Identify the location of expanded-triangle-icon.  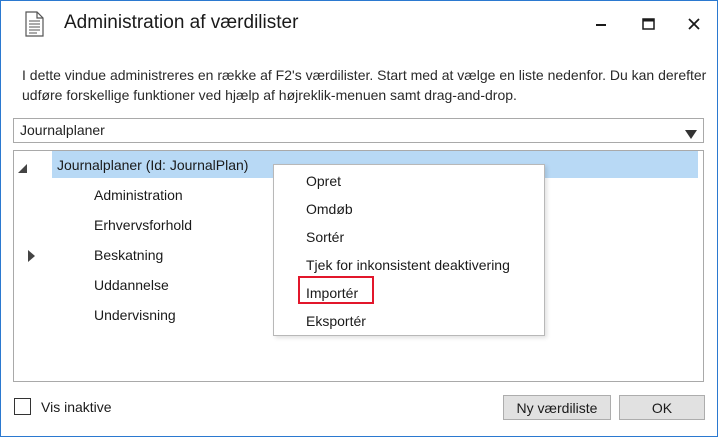
(22, 169).